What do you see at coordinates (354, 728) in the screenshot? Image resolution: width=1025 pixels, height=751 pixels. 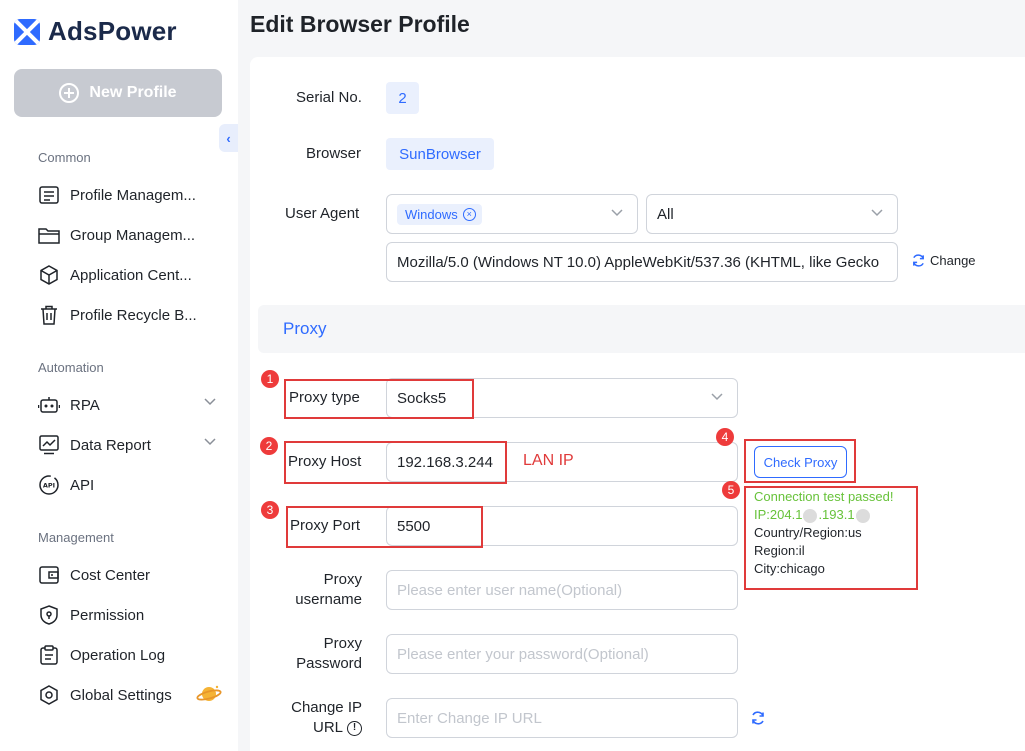 I see `info-icon: !` at bounding box center [354, 728].